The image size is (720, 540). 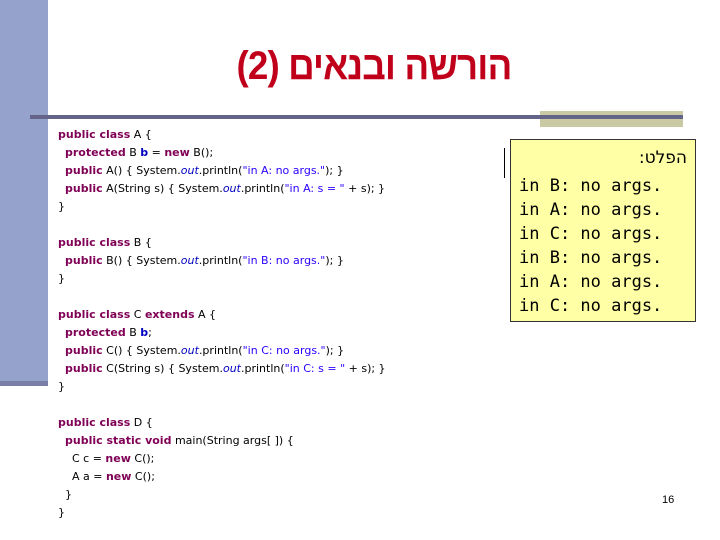 What do you see at coordinates (141, 170) in the screenshot?
I see `code-text: A() { System.` at bounding box center [141, 170].